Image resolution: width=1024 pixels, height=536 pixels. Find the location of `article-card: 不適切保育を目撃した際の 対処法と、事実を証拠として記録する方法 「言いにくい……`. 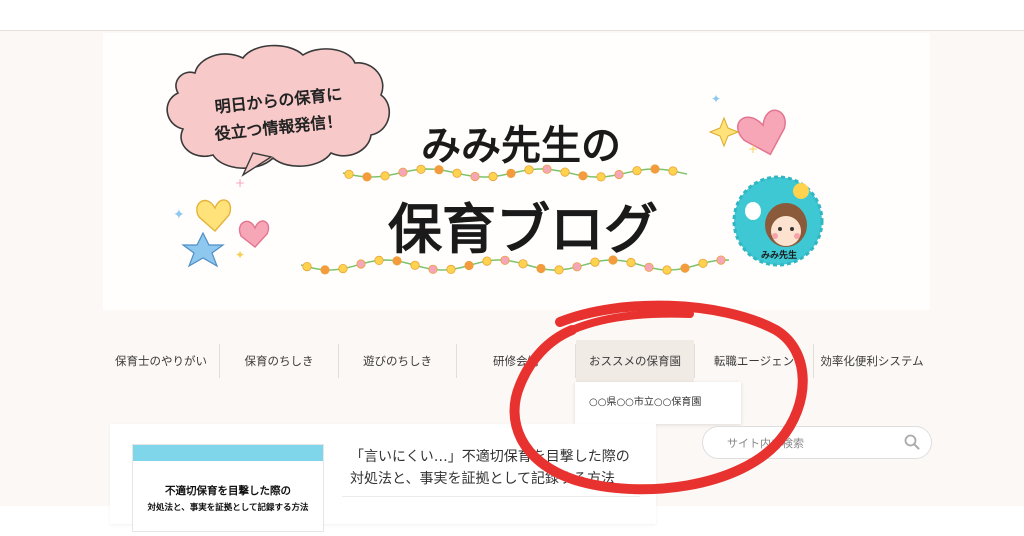

article-card: 不適切保育を目撃した際の 対処法と、事実を証拠として記録する方法 「言いにくい…… is located at coordinates (383, 478).